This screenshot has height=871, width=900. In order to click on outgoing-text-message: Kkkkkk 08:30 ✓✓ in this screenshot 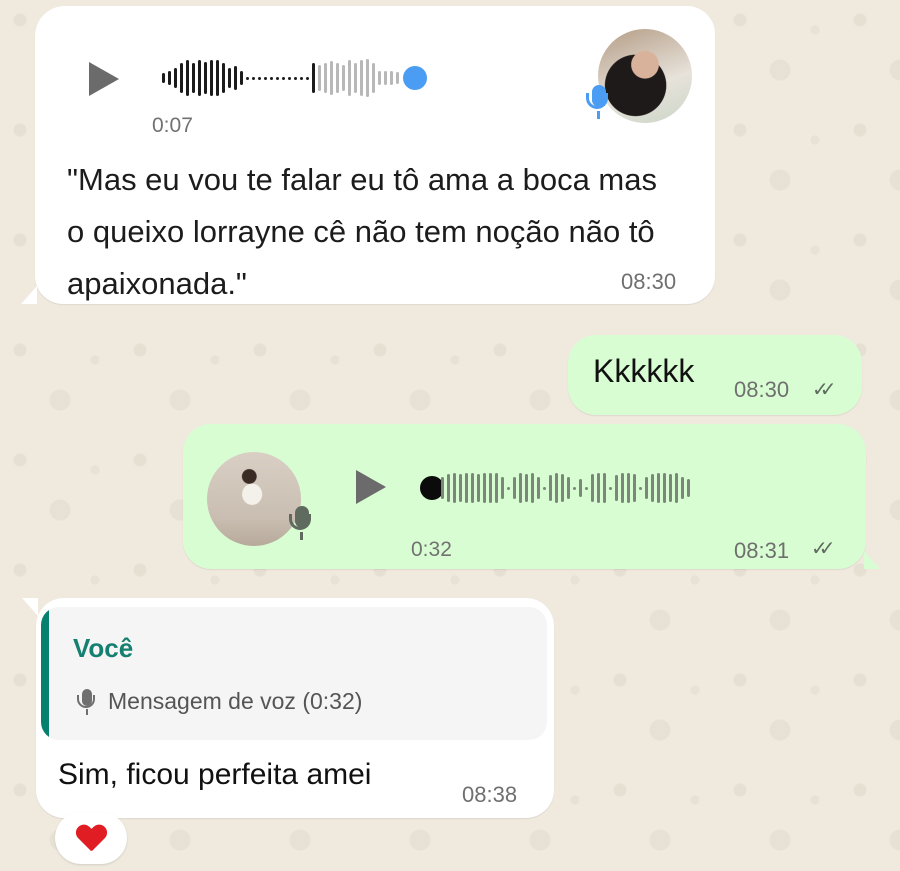, I will do `click(715, 375)`.